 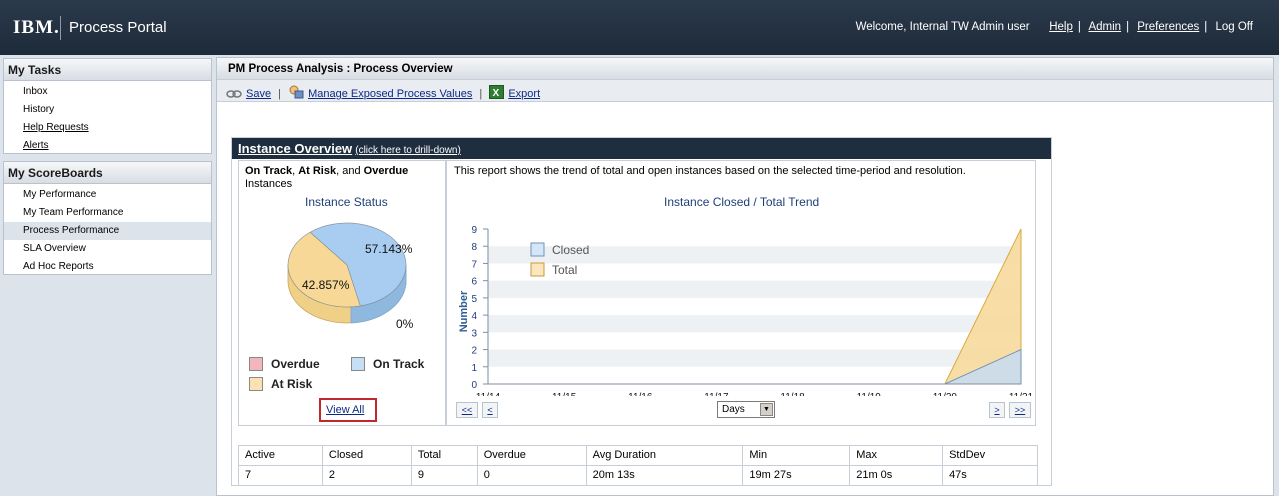 What do you see at coordinates (997, 410) in the screenshot?
I see `next-page-button: >` at bounding box center [997, 410].